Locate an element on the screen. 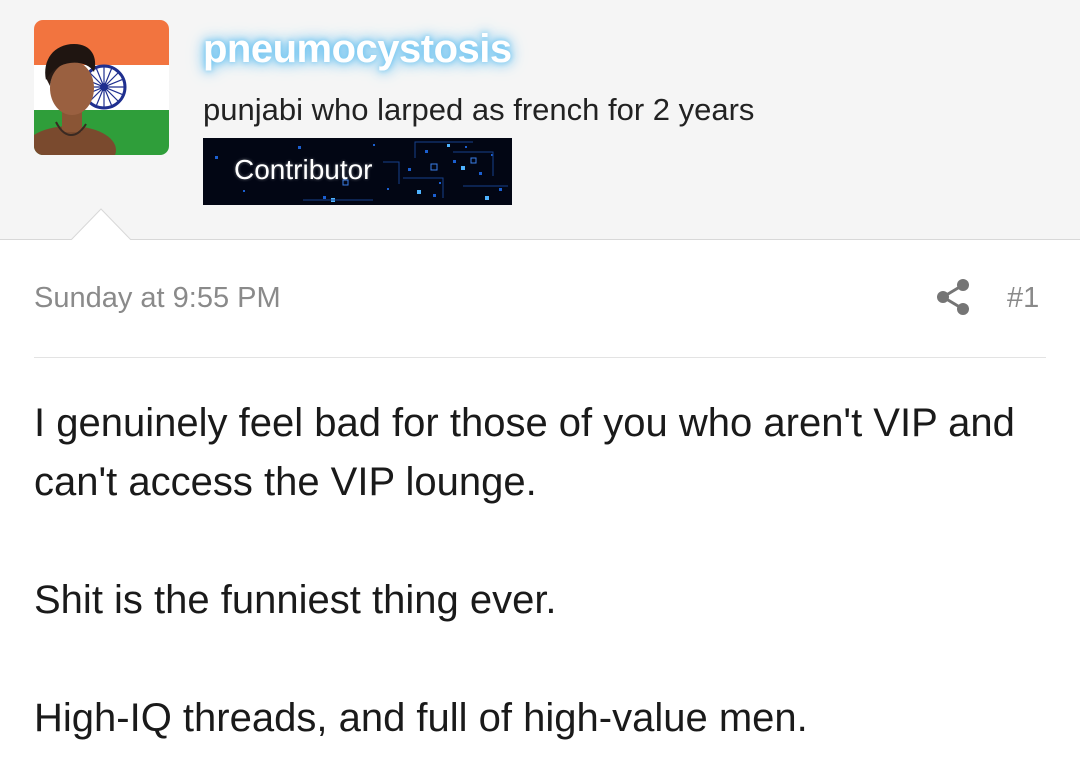  contributor-banner-label: Contributor is located at coordinates (303, 169).